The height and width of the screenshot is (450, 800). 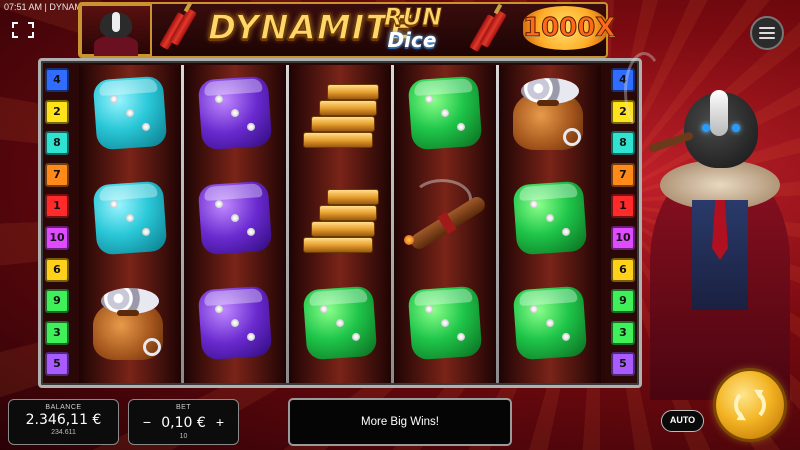 I want to click on payline-right-6: 6, so click(x=623, y=269).